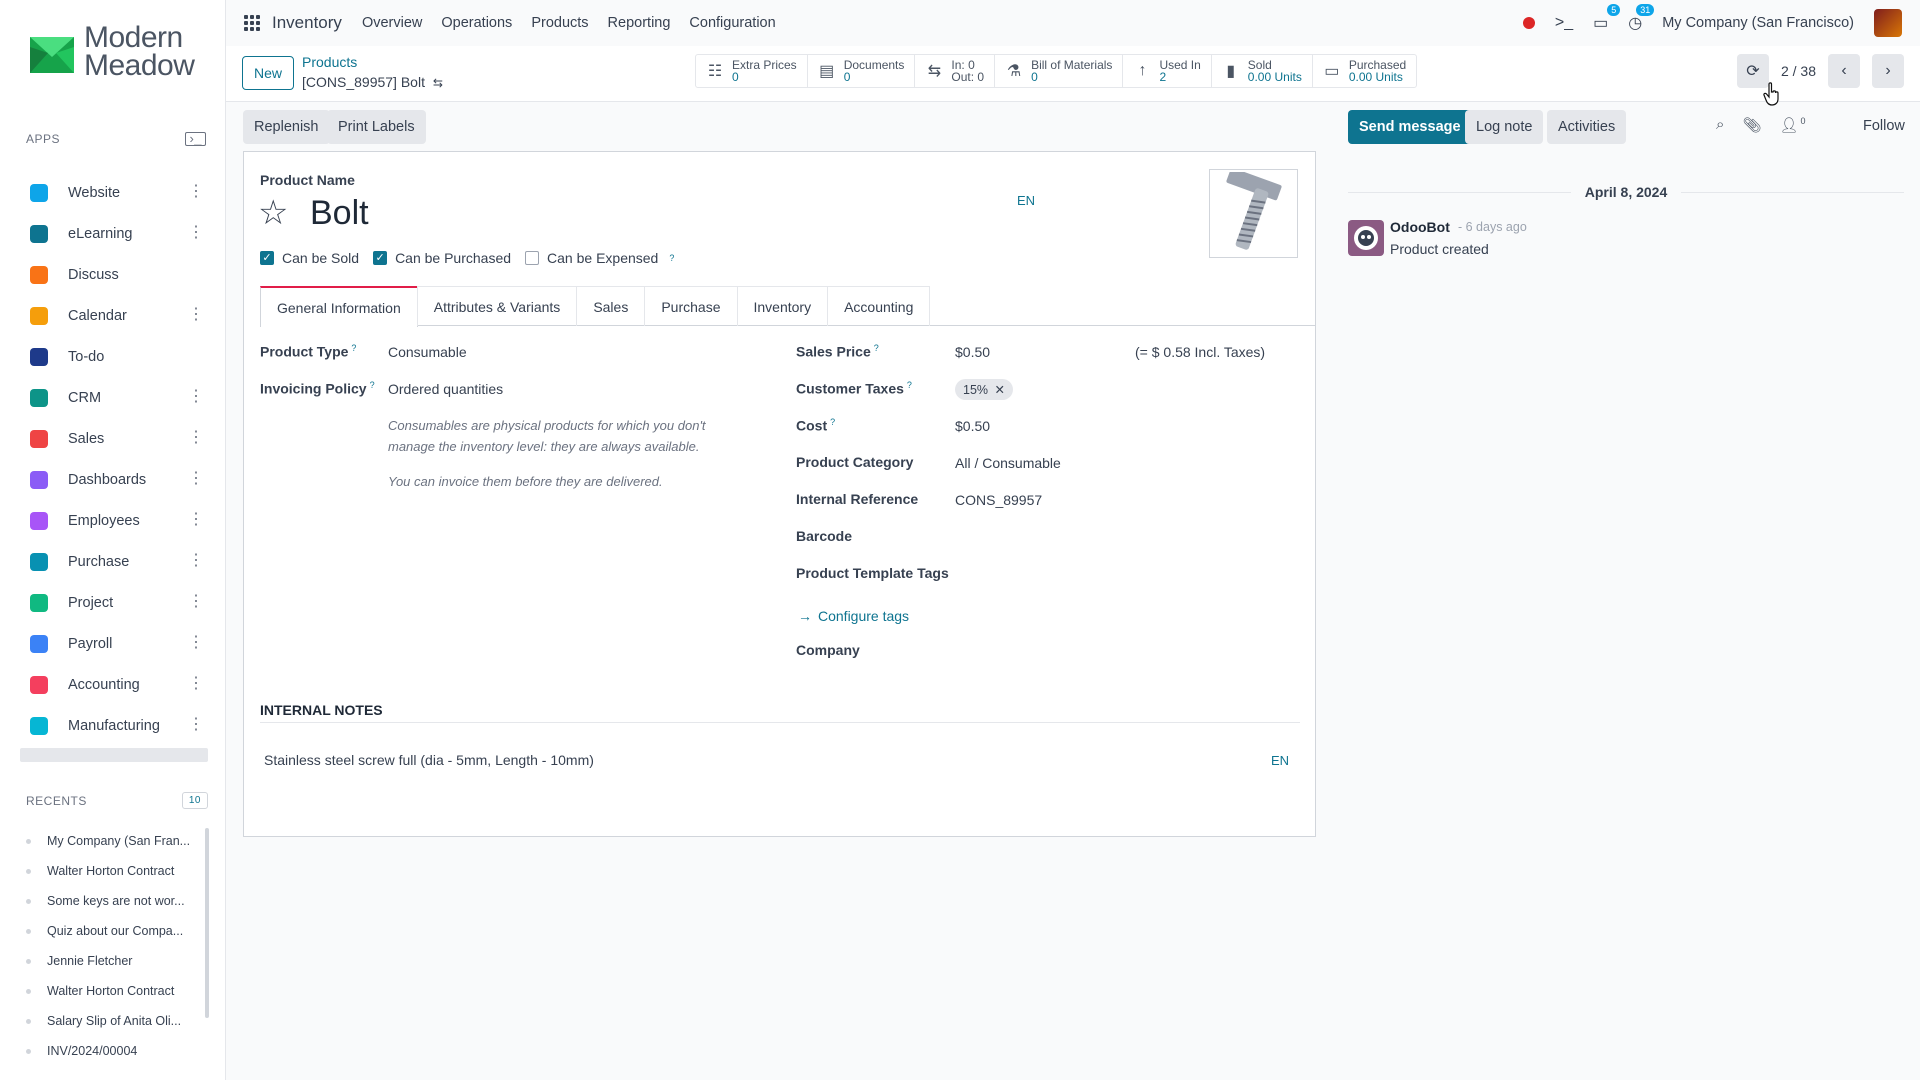  I want to click on smart-button: ⇆ In: 0 Out: 0, so click(955, 71).